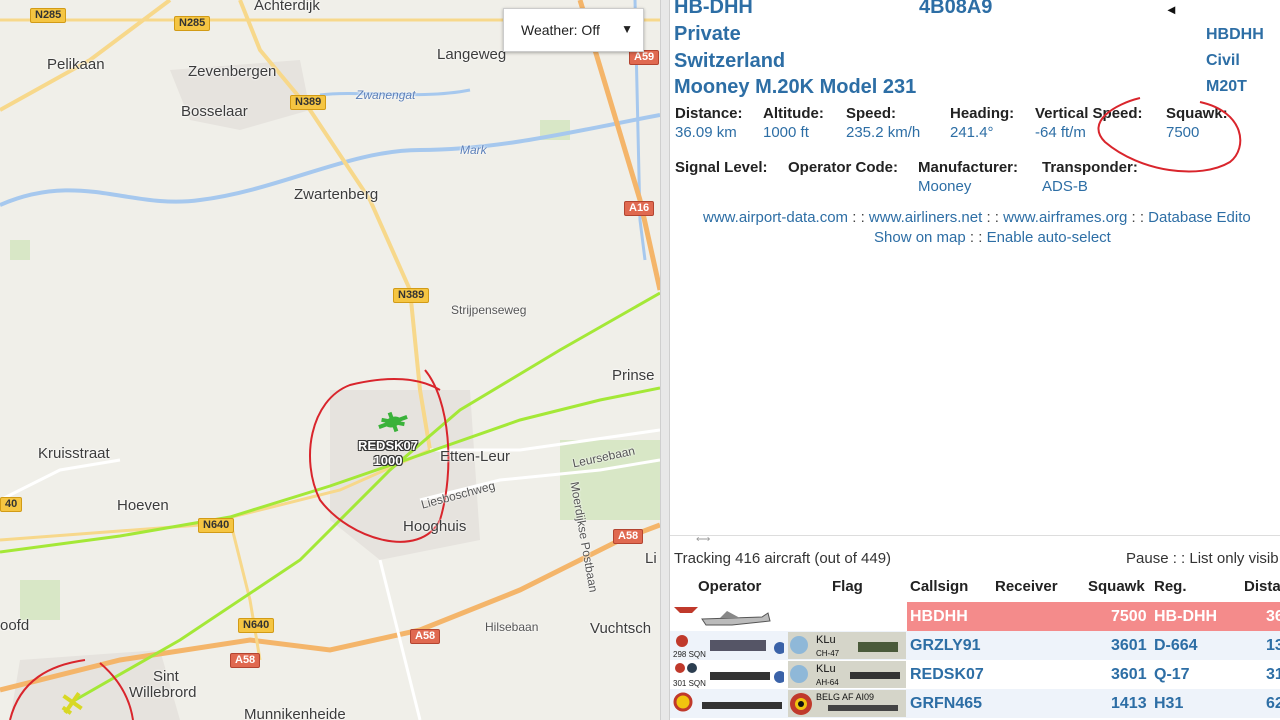 The height and width of the screenshot is (720, 1280). I want to click on chevron-down-icon: ▼, so click(627, 29).